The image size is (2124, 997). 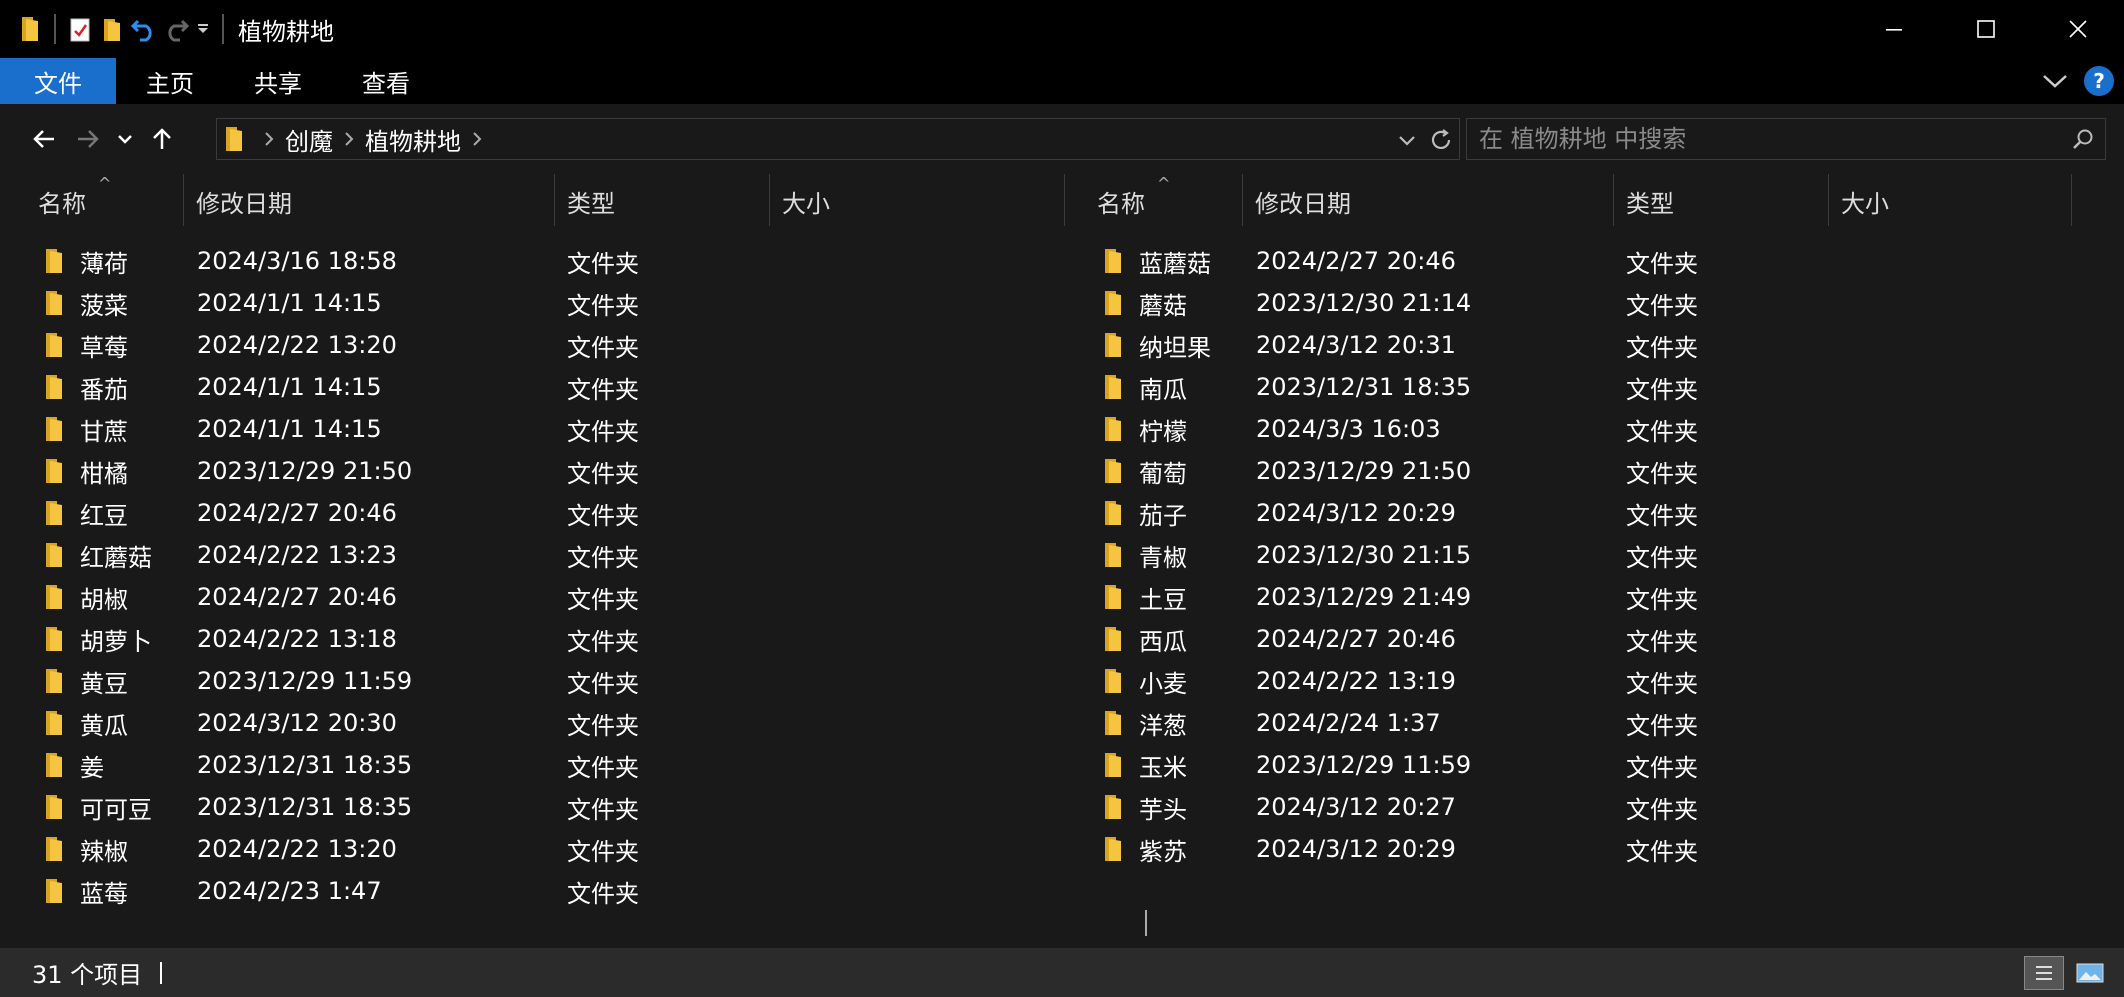 What do you see at coordinates (1596, 639) in the screenshot?
I see `file-row: 西瓜 2024/2/27 20:46 文件夹` at bounding box center [1596, 639].